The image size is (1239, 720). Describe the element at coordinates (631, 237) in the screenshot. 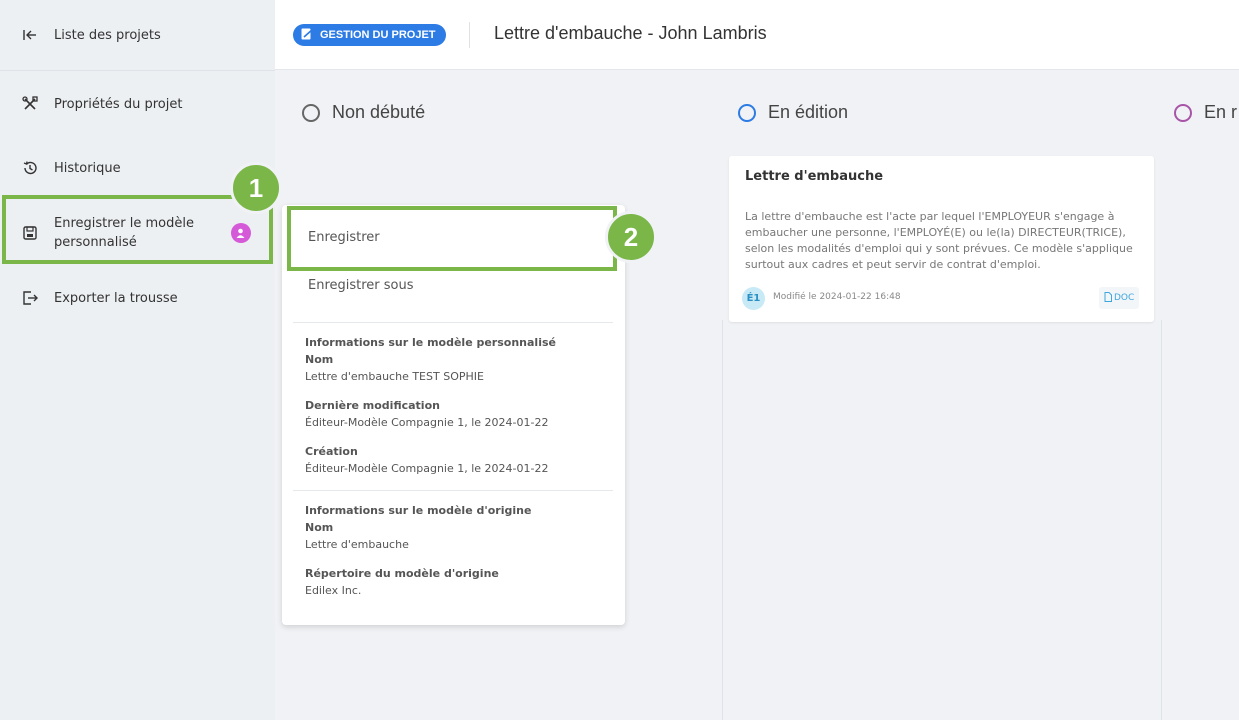

I see `step-marker-2: 2` at that location.